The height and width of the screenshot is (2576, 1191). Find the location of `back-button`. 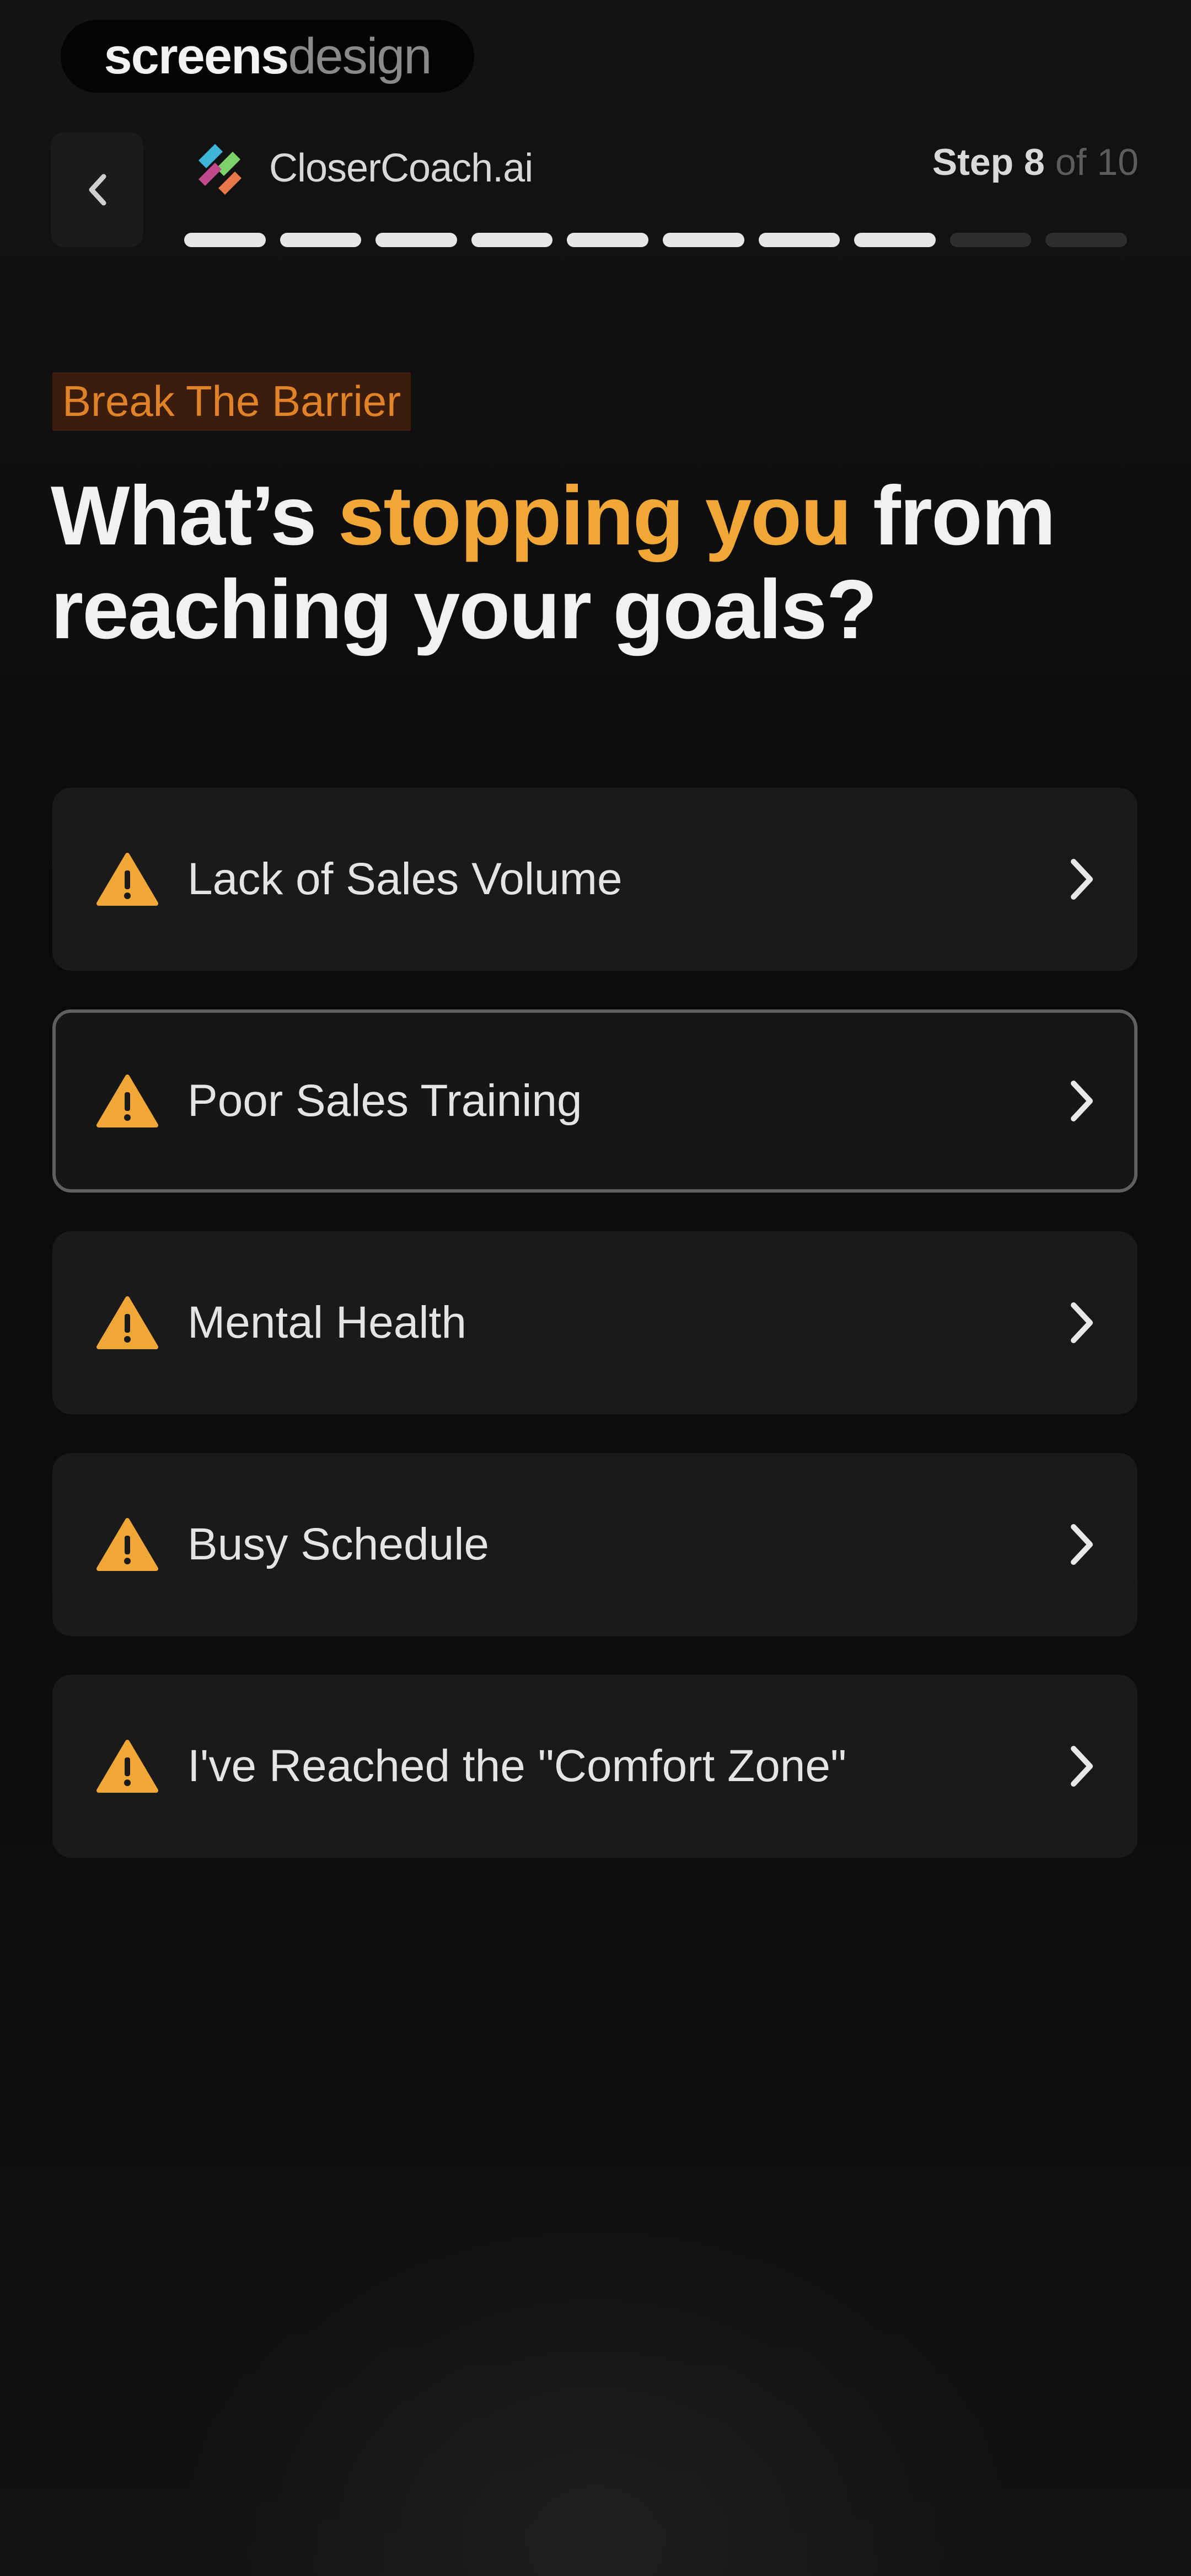

back-button is located at coordinates (97, 189).